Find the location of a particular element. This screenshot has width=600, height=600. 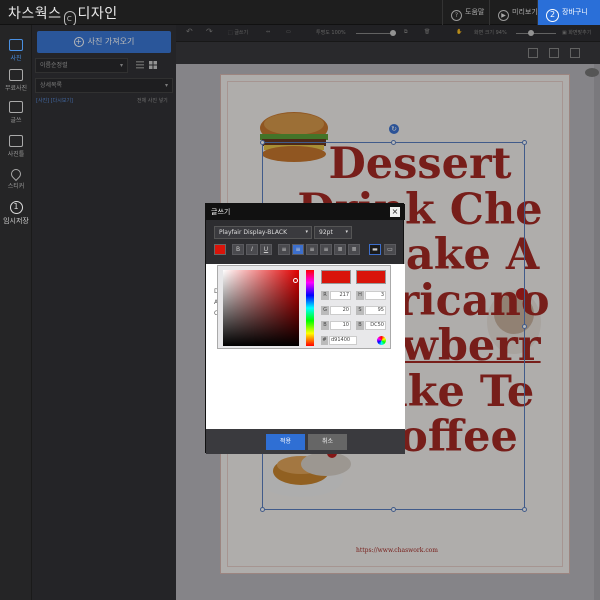

text-box-icon: ▬ is located at coordinates (375, 249).